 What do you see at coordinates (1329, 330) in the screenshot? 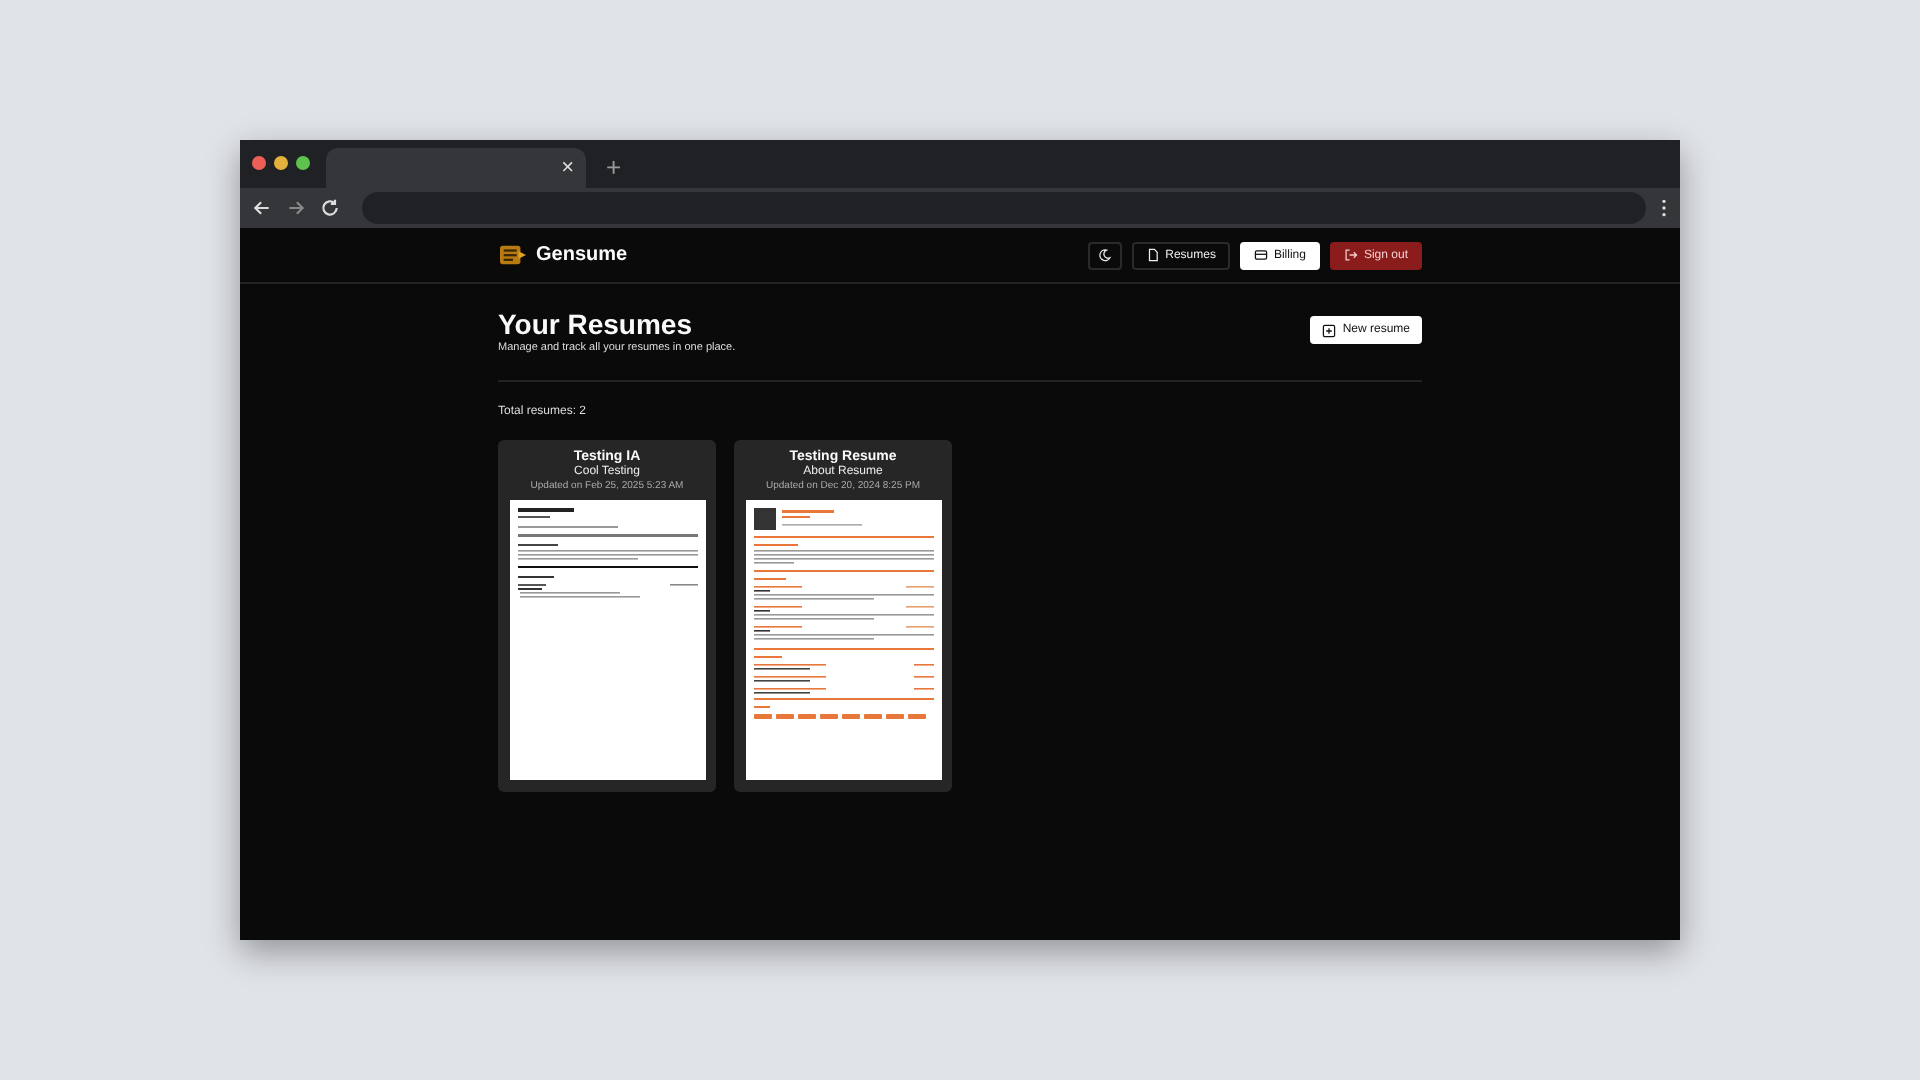
I see `plus-square-icon` at bounding box center [1329, 330].